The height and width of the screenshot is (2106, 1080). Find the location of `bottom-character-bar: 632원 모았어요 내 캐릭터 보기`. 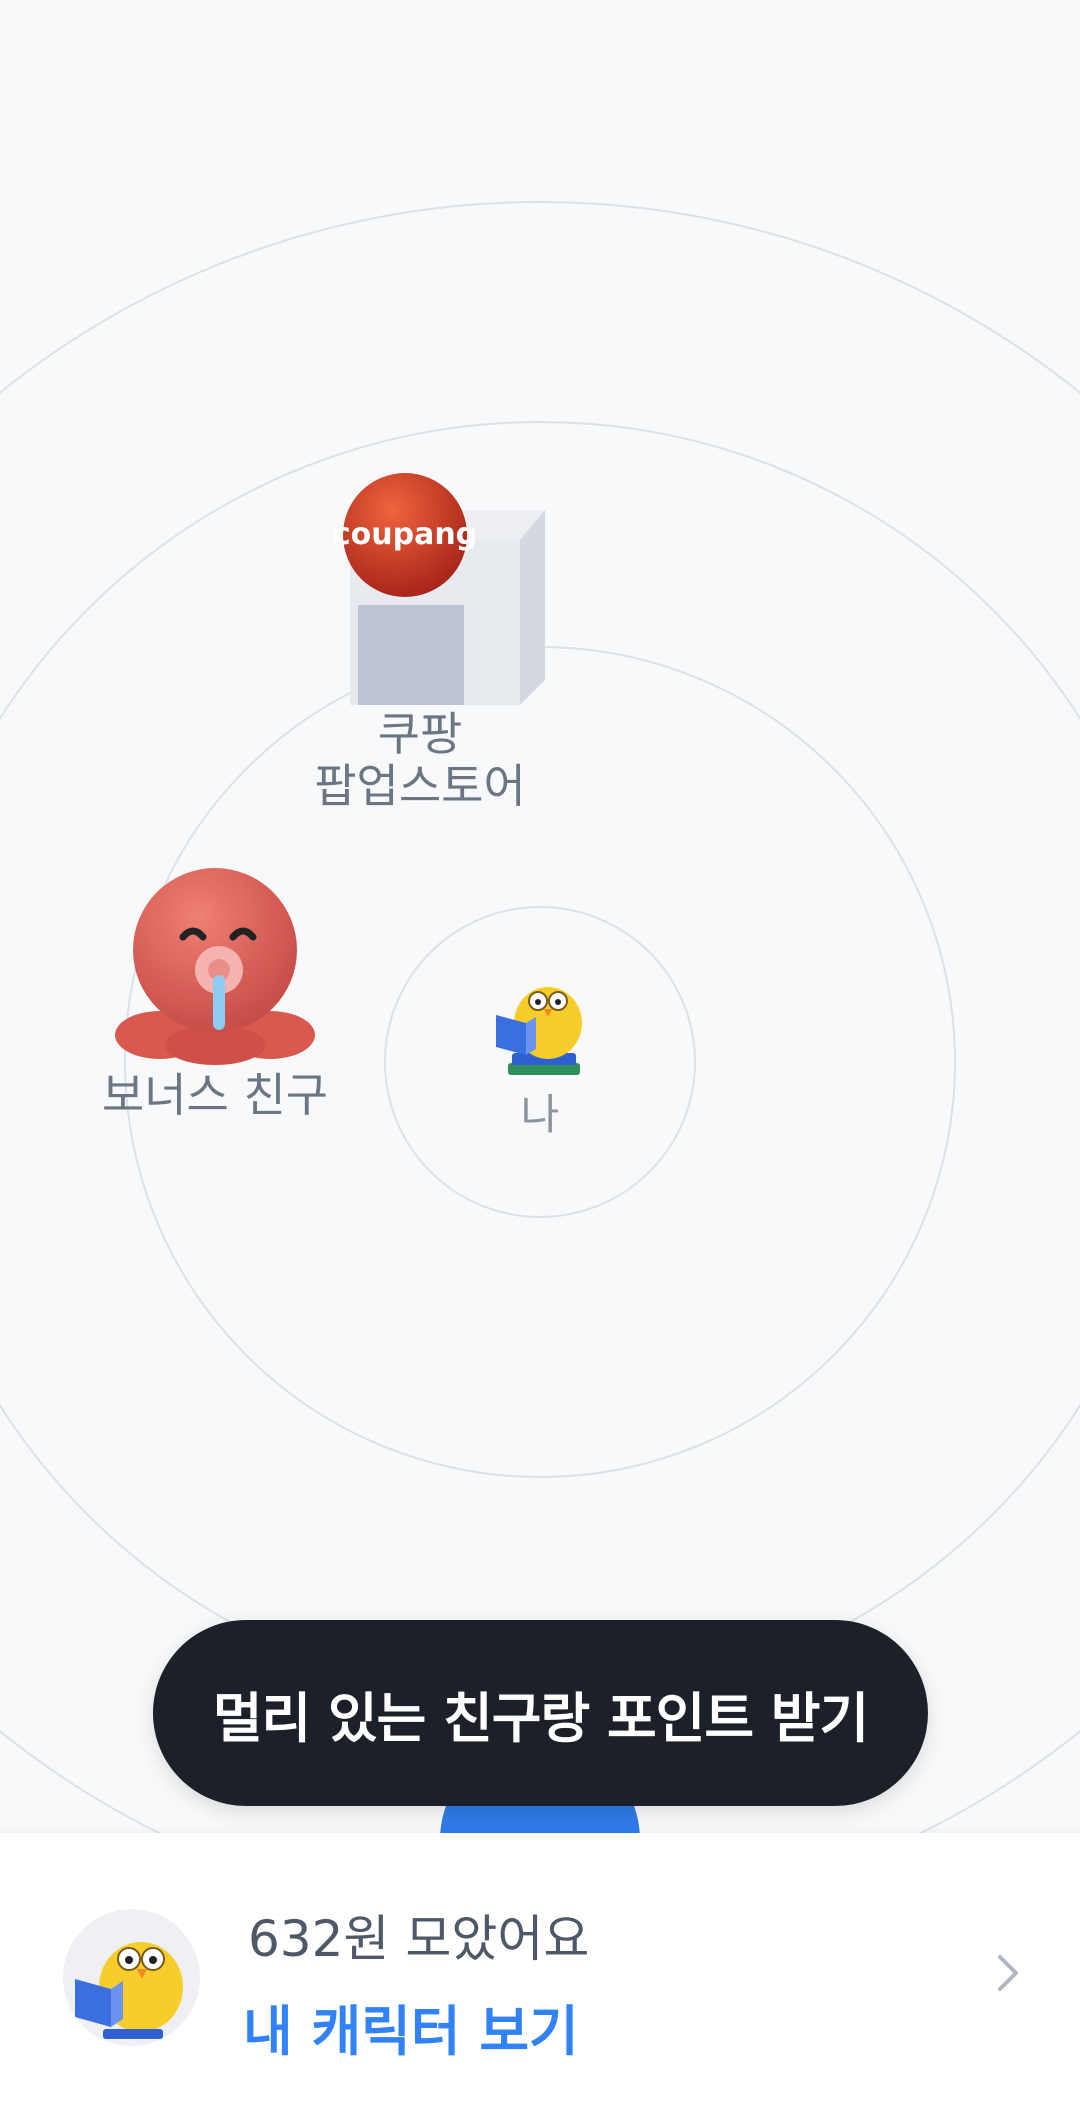

bottom-character-bar: 632원 모았어요 내 캐릭터 보기 is located at coordinates (540, 1969).